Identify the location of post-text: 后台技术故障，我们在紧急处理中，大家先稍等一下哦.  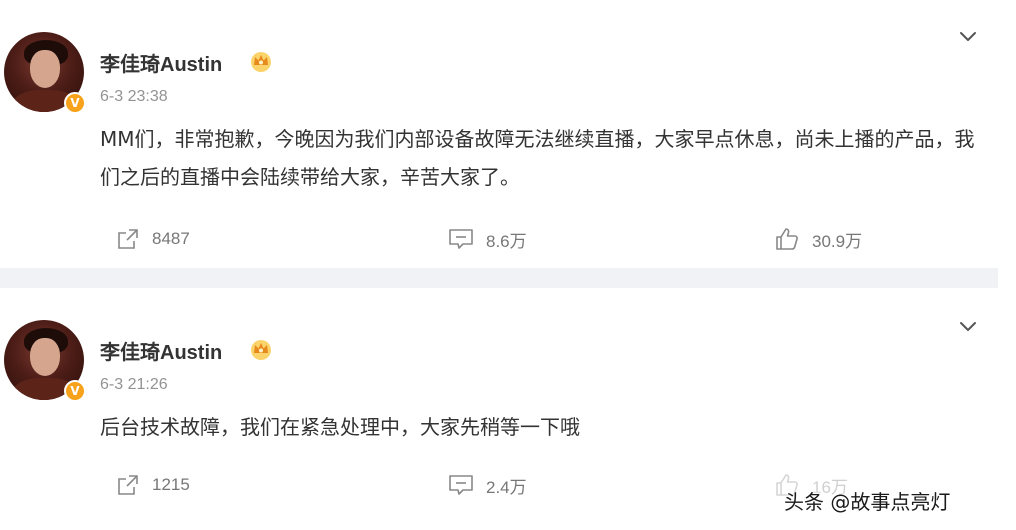
(340, 427).